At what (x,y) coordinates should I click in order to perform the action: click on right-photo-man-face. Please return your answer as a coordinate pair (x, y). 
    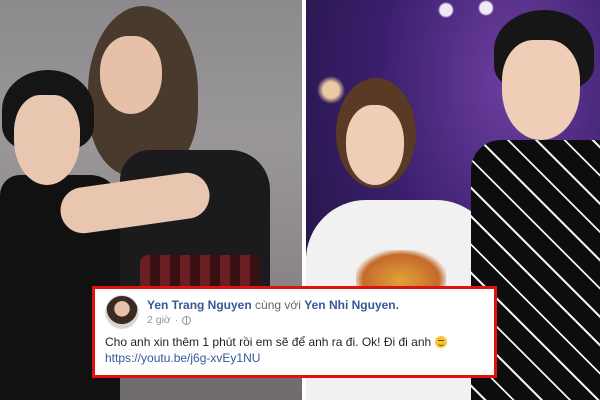
    Looking at the image, I should click on (541, 90).